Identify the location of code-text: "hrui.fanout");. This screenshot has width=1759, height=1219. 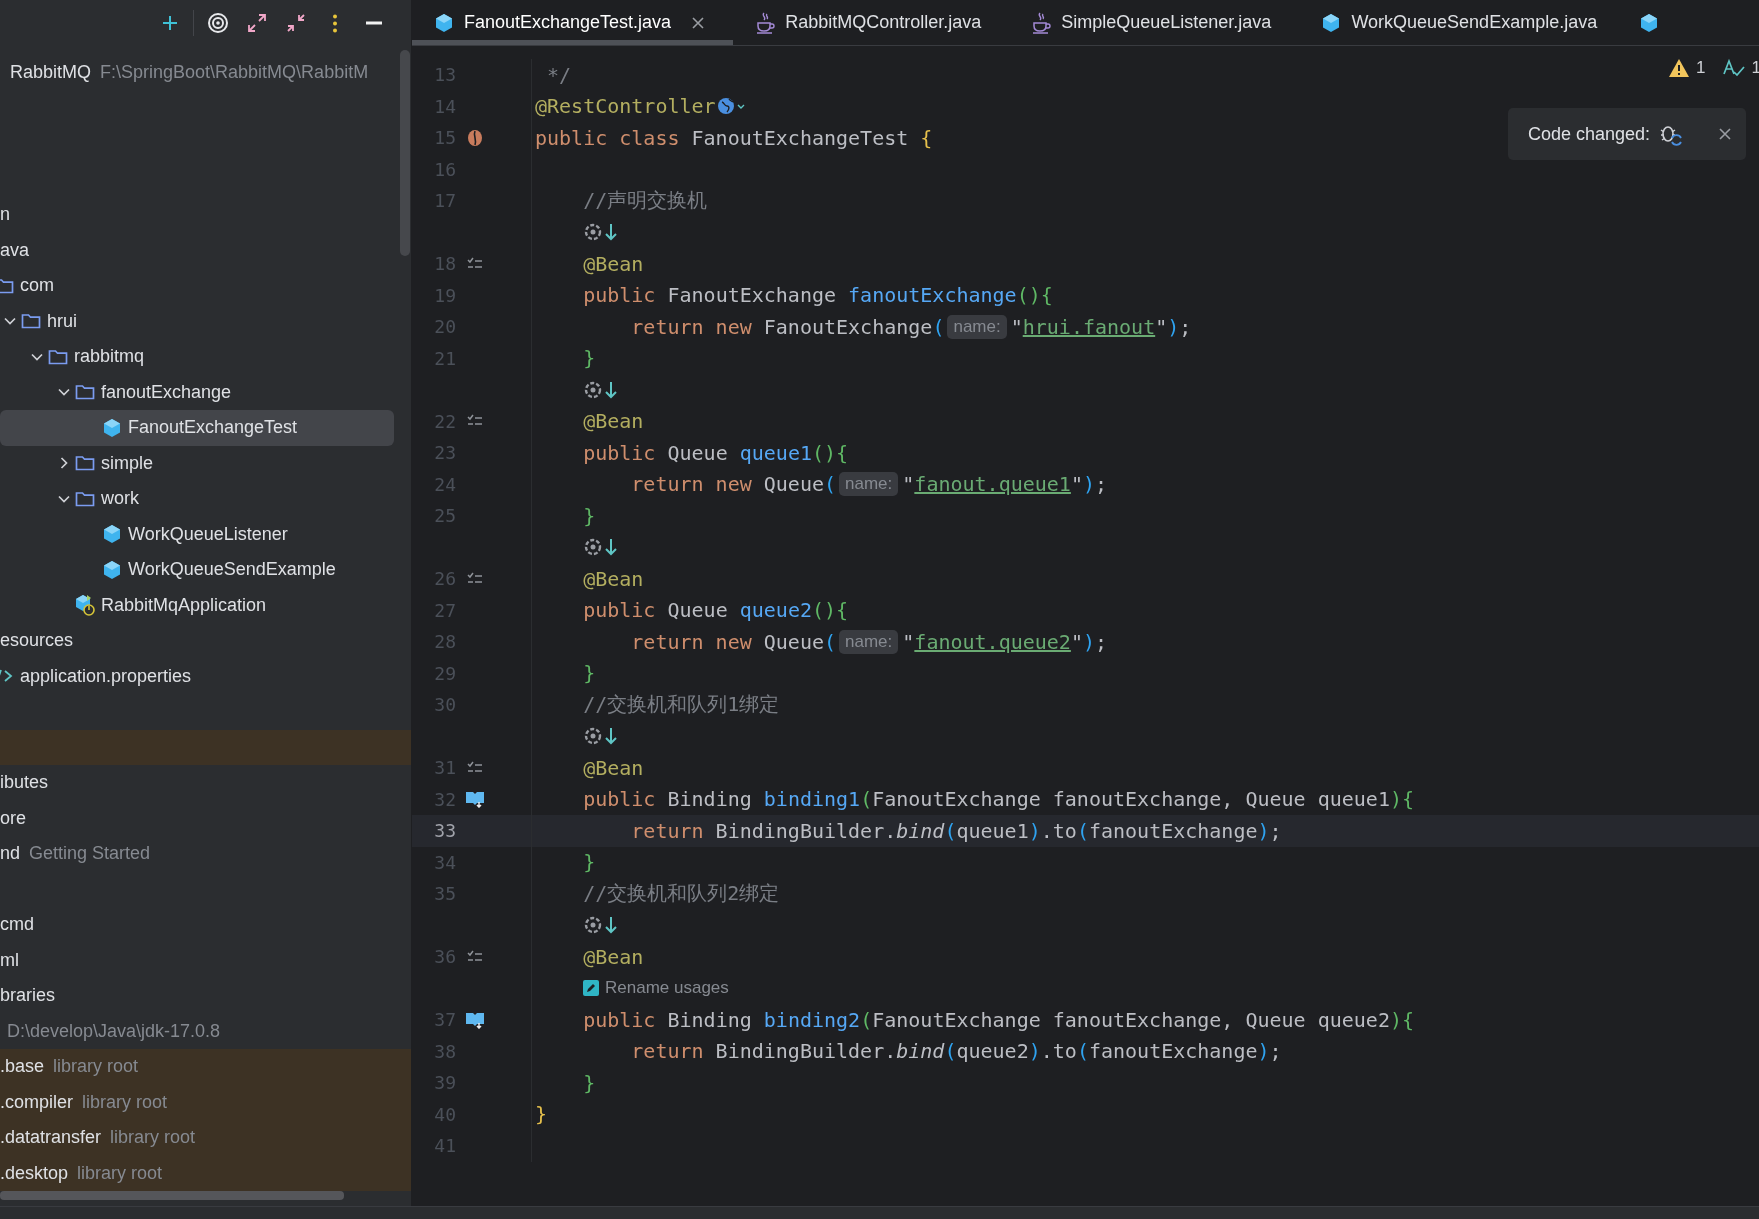
(1101, 326).